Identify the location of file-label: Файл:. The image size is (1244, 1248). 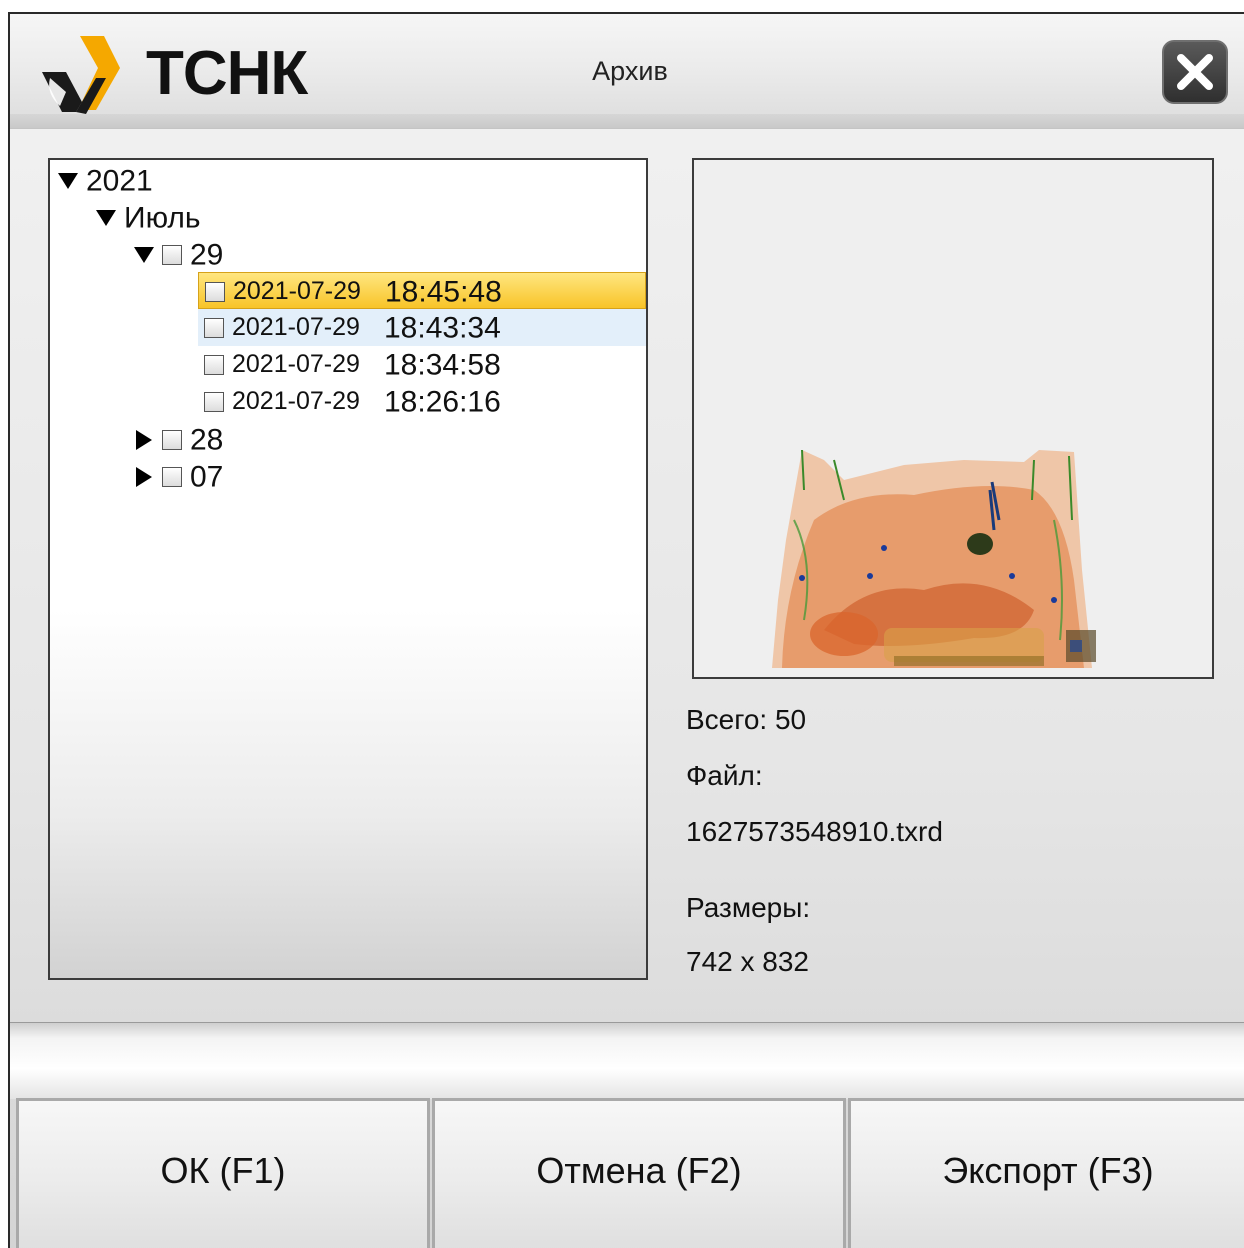
(724, 775).